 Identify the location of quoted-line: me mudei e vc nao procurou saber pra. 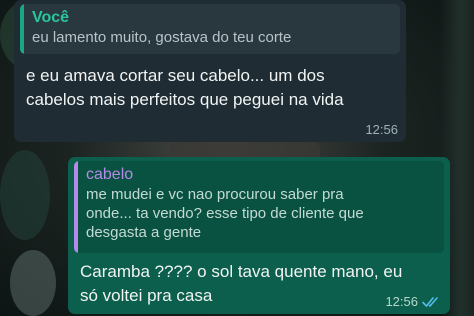
(215, 194).